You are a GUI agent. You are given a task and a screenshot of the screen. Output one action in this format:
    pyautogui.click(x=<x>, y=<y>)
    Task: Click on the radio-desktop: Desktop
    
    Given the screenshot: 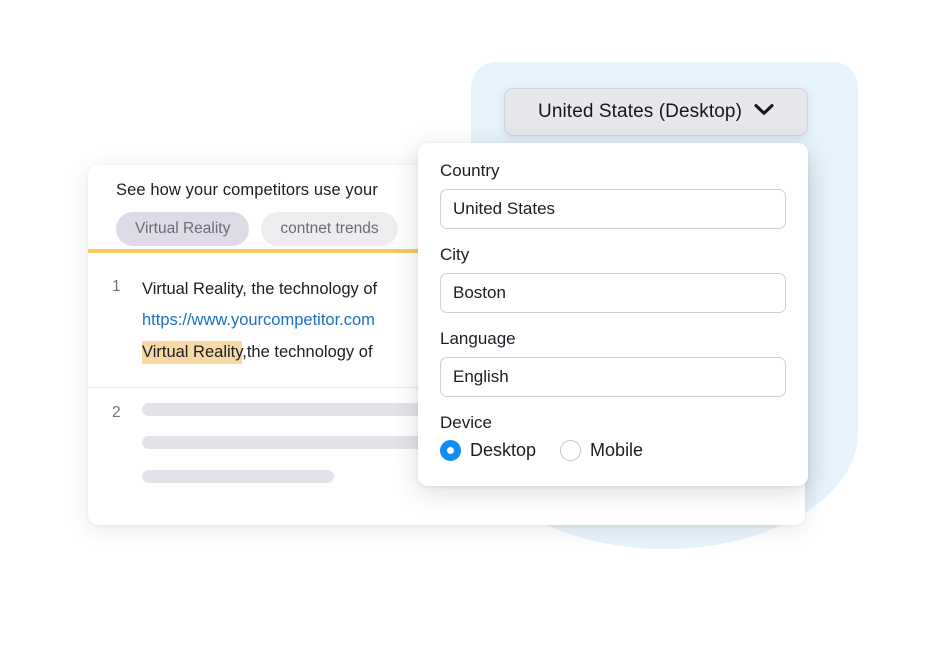 What is the action you would take?
    pyautogui.click(x=488, y=450)
    